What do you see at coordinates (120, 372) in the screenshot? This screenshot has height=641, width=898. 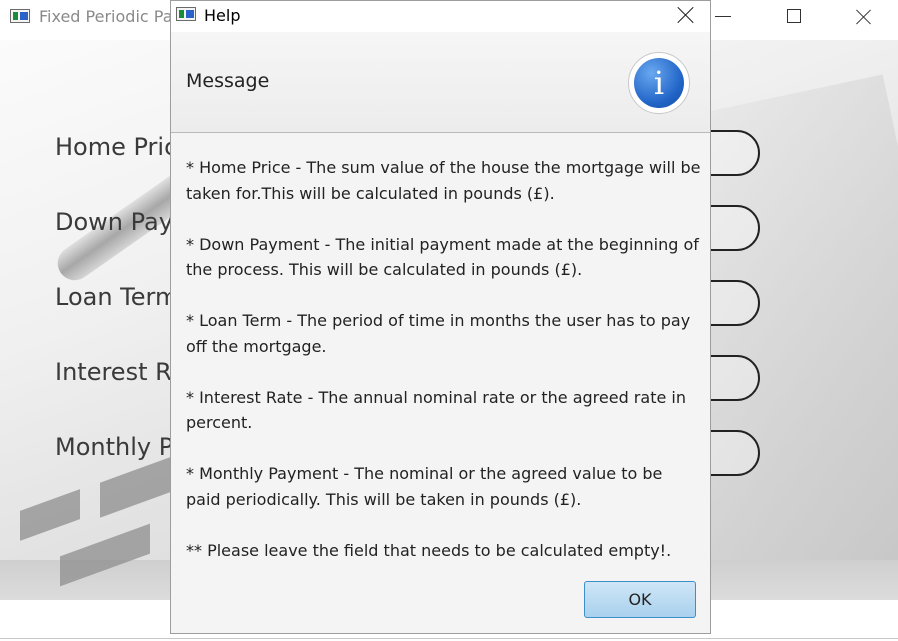 I see `interest-rate-label: Interest Ra` at bounding box center [120, 372].